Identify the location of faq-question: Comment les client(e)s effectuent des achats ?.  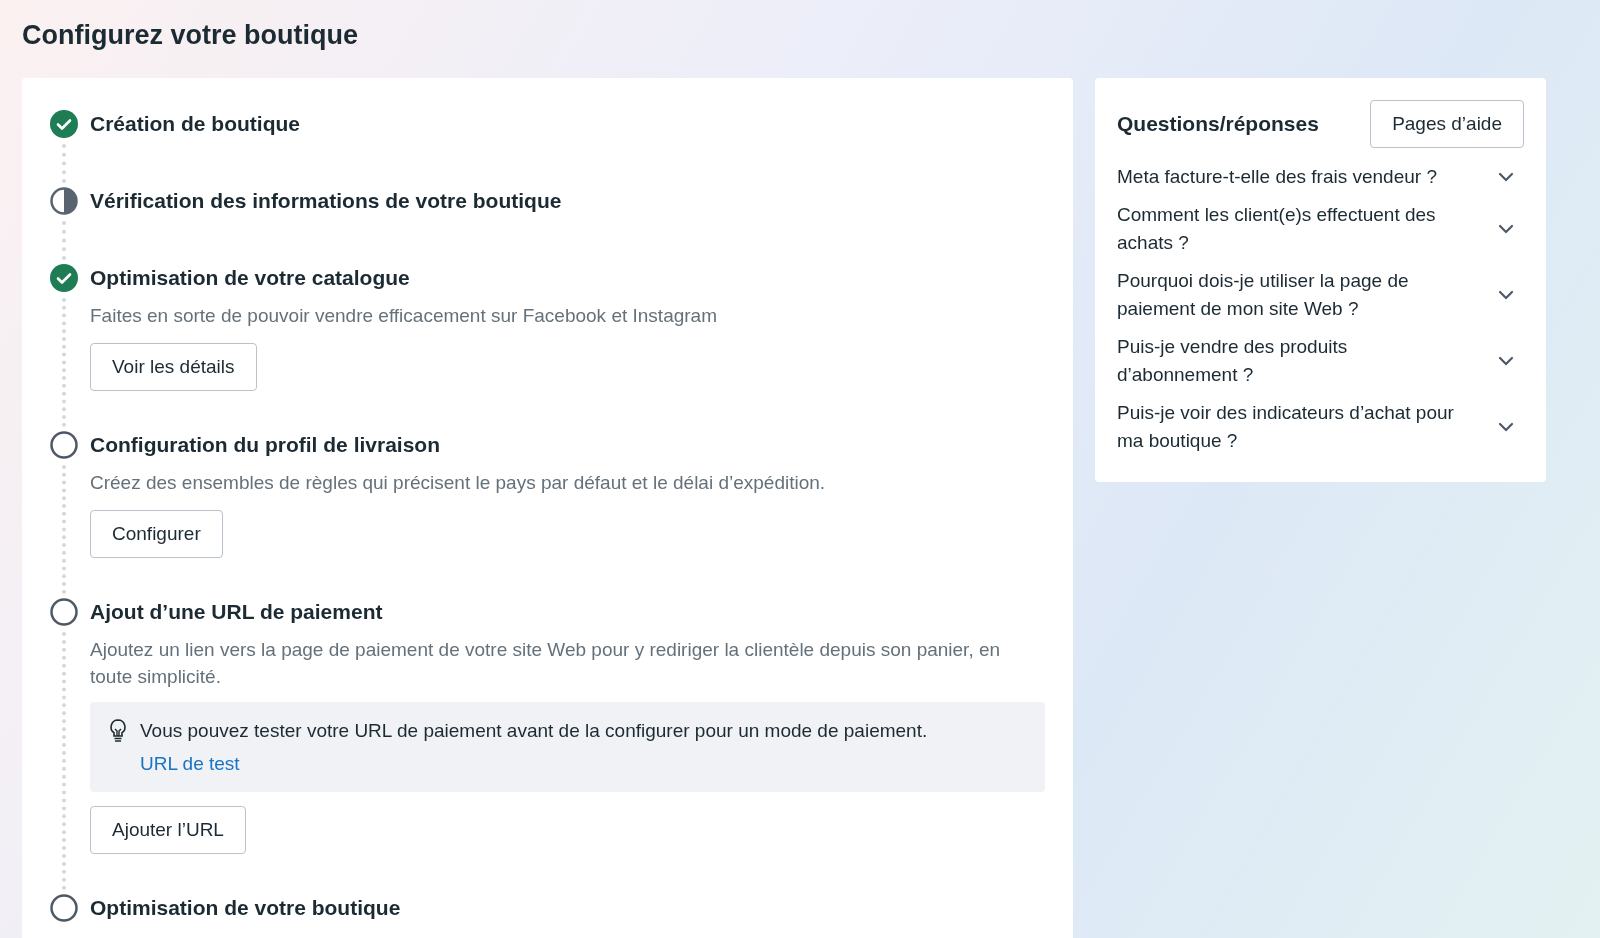
(1289, 229).